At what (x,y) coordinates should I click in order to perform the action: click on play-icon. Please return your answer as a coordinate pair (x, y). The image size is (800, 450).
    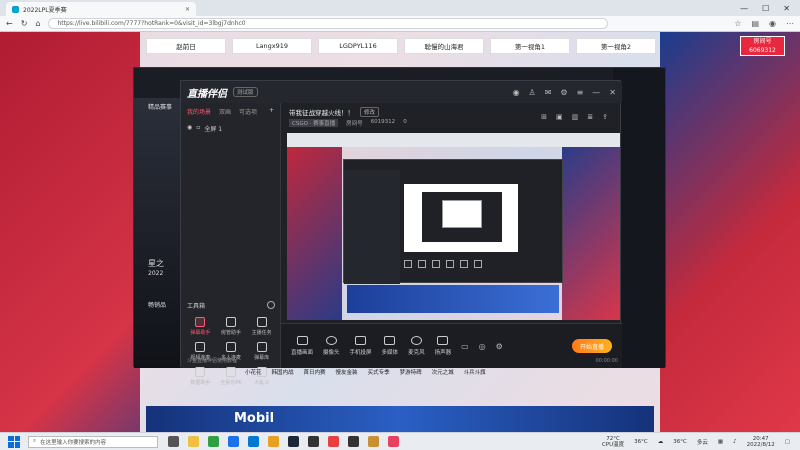
    Looking at the image, I should click on (390, 340).